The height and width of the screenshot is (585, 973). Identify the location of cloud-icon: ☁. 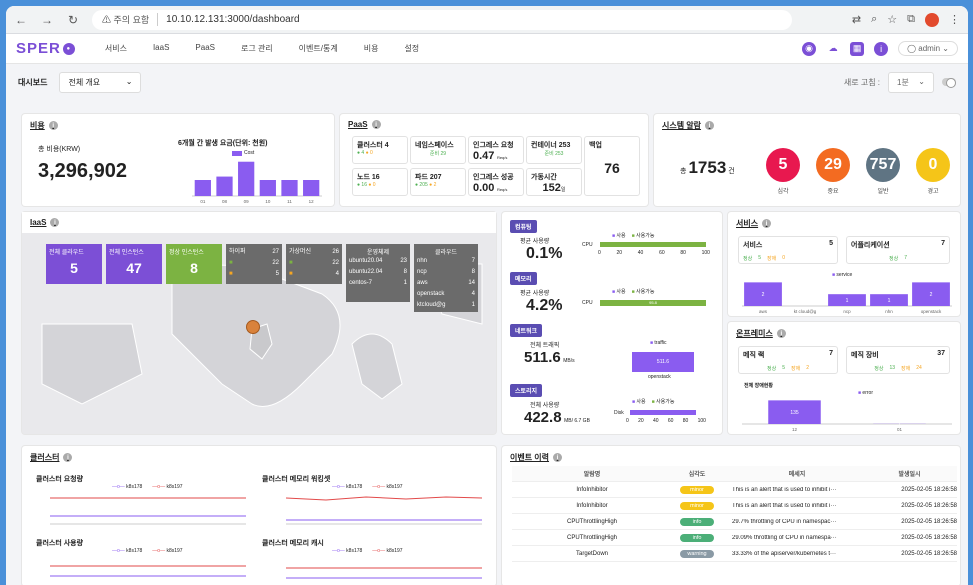
(833, 49).